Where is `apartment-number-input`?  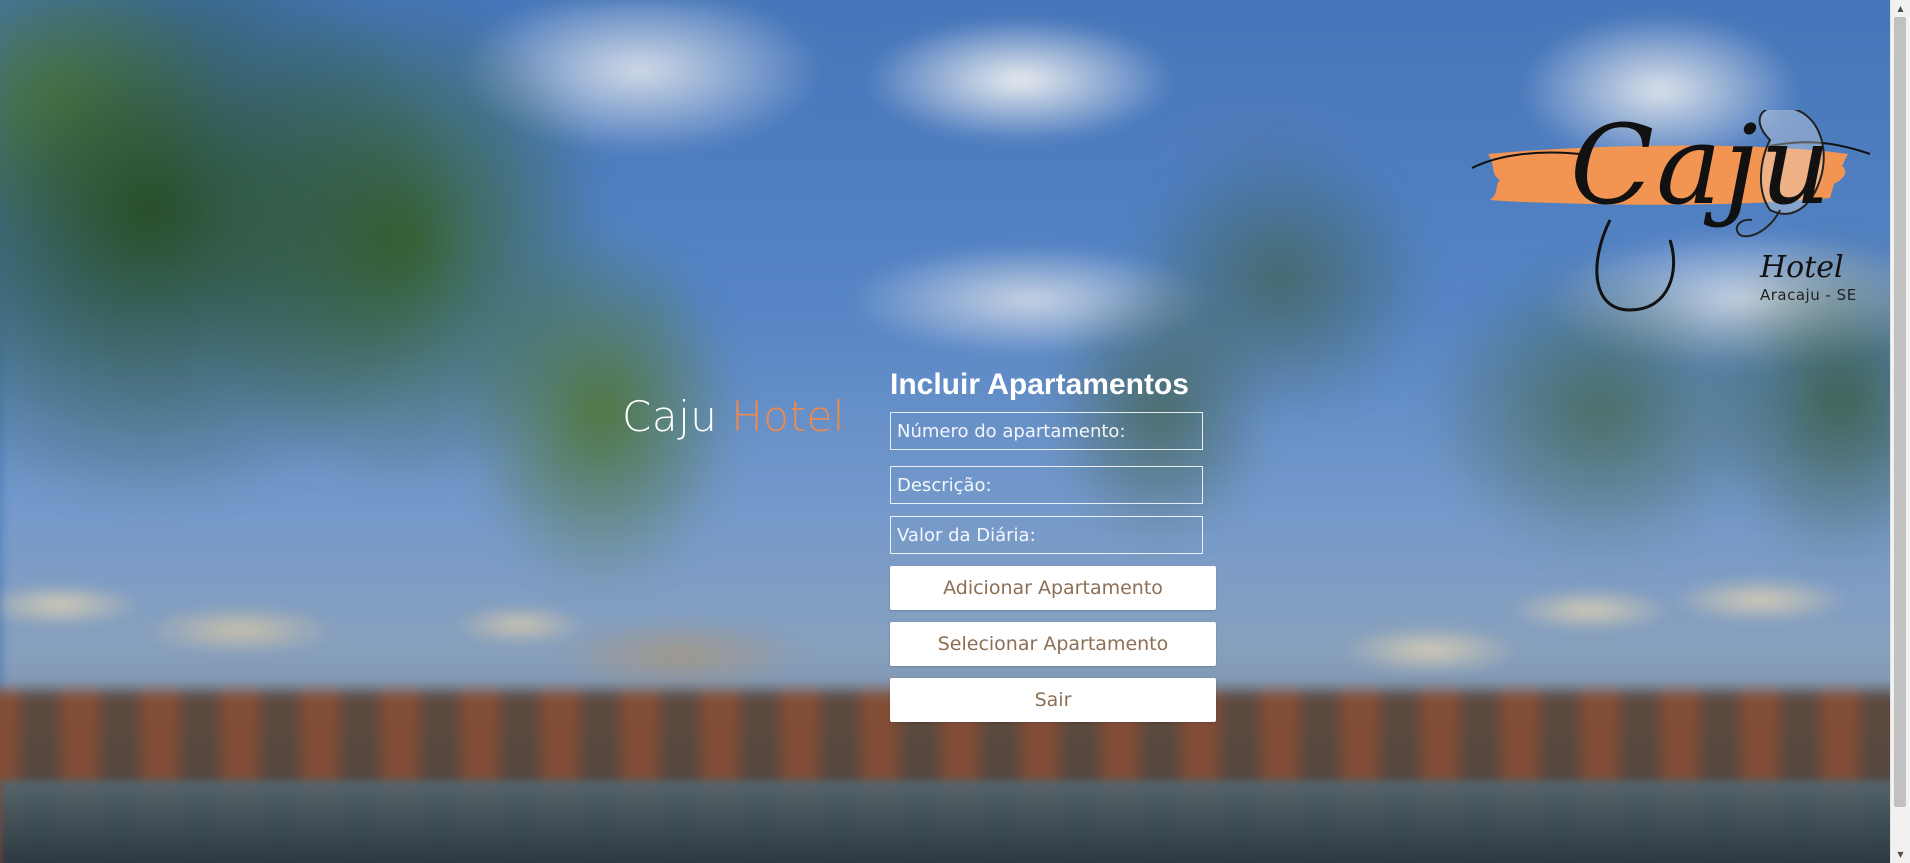
apartment-number-input is located at coordinates (1046, 431).